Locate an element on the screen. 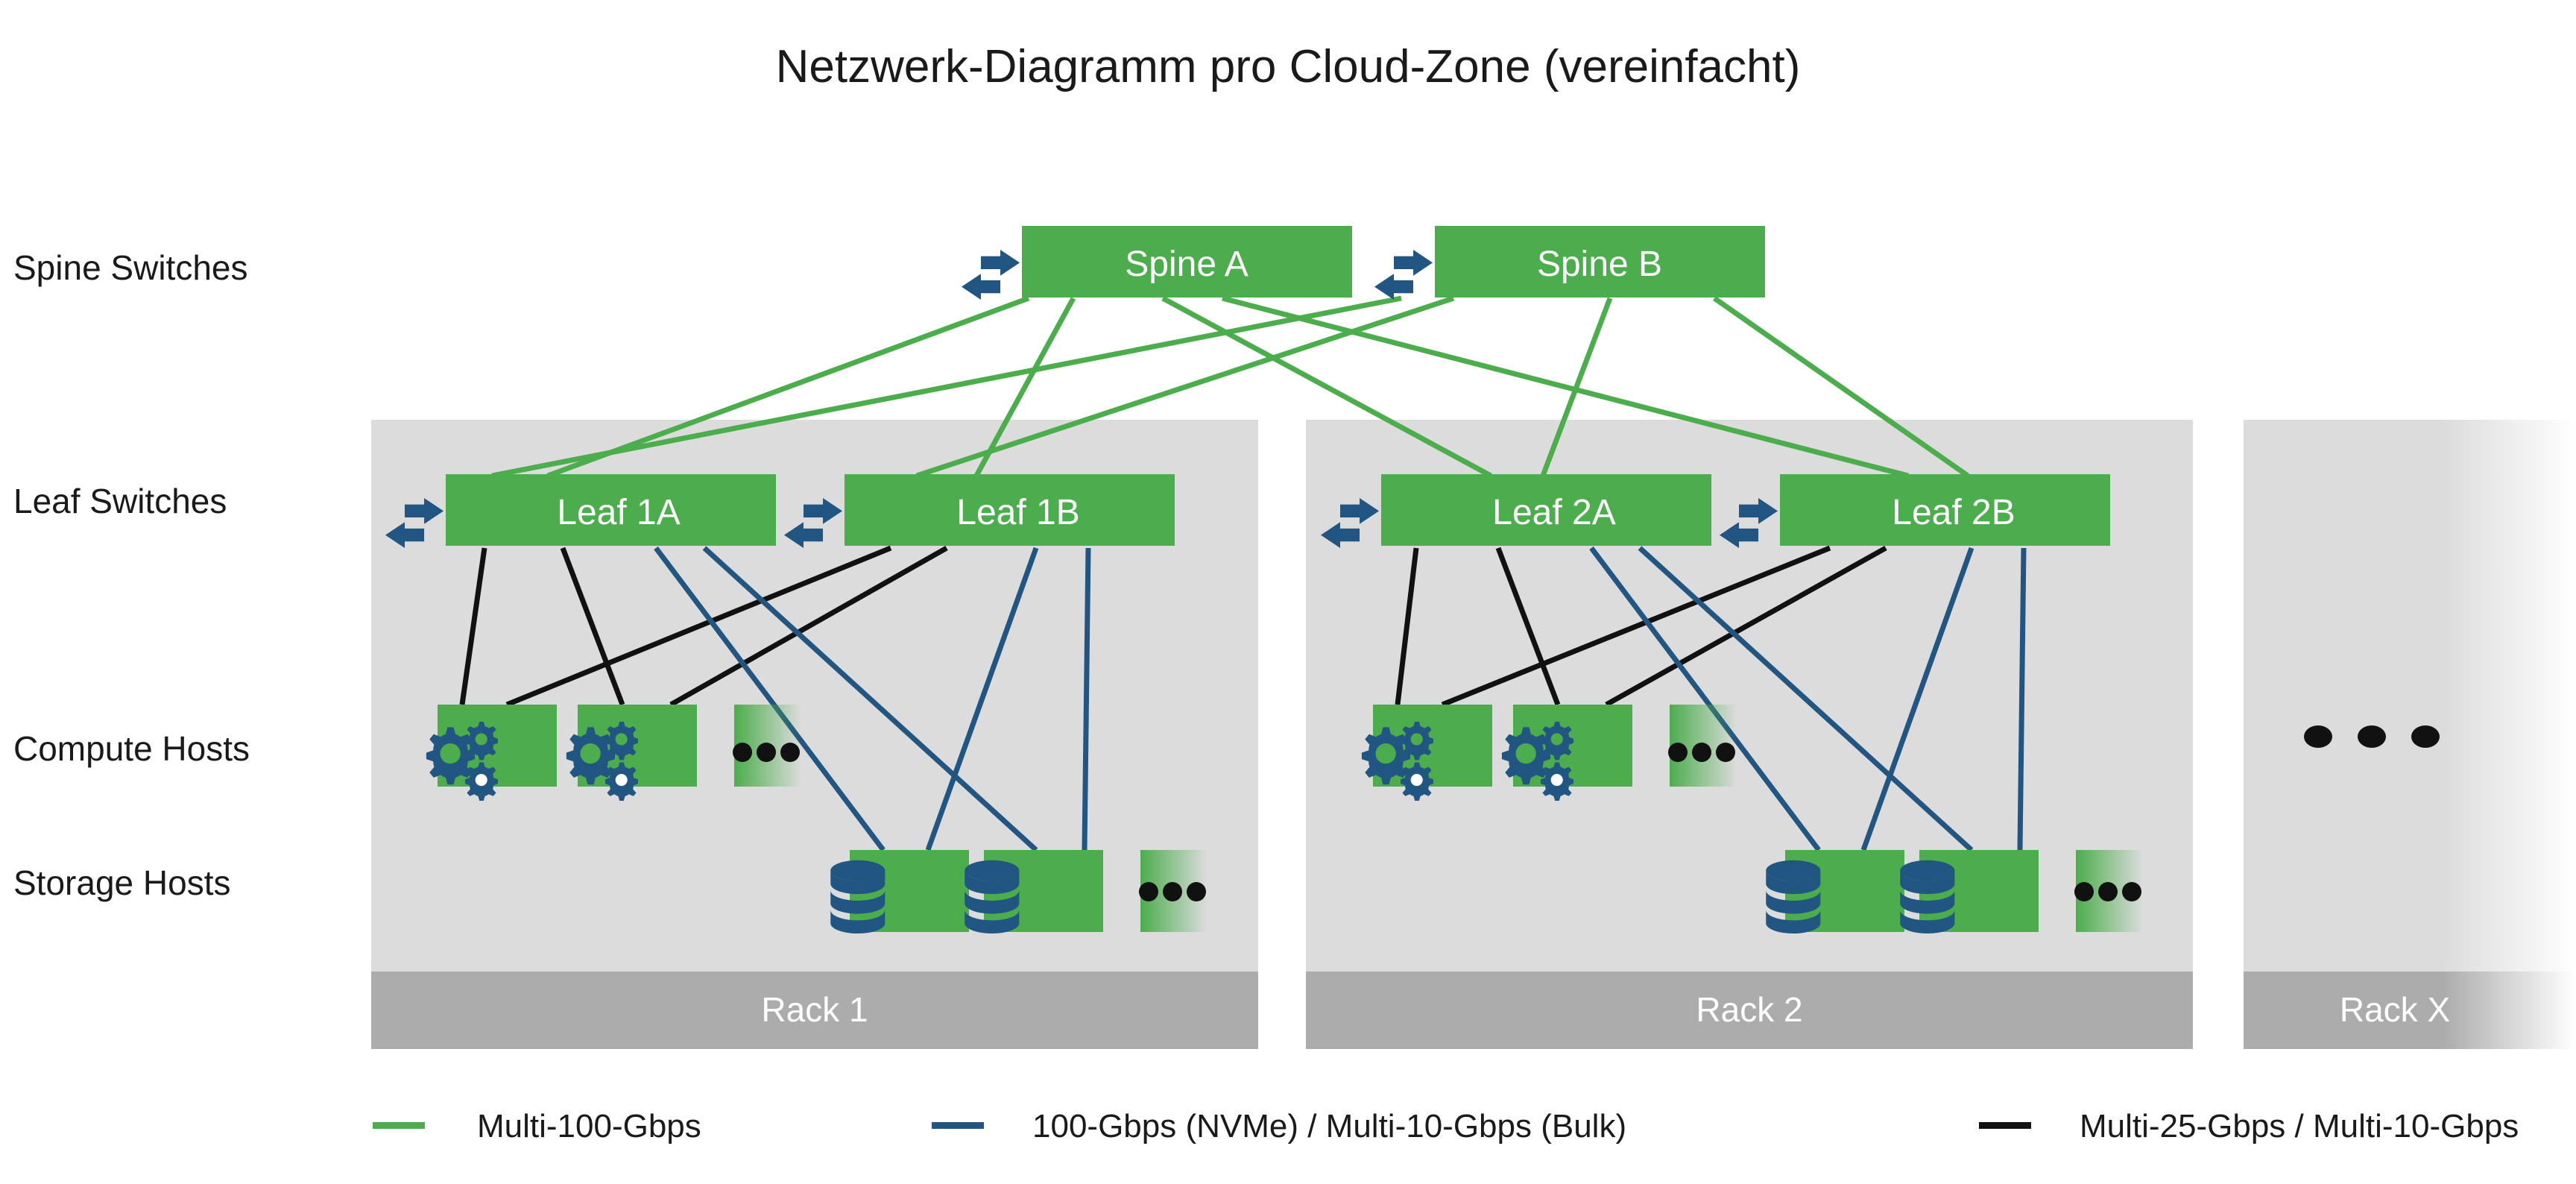 Image resolution: width=2576 pixels, height=1184 pixels. row-label-leaf: Leaf Switches is located at coordinates (120, 501).